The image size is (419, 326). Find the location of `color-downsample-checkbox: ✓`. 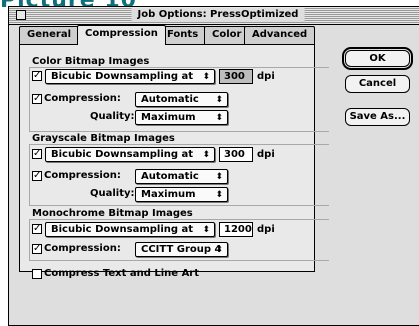

color-downsample-checkbox: ✓ is located at coordinates (37, 76).